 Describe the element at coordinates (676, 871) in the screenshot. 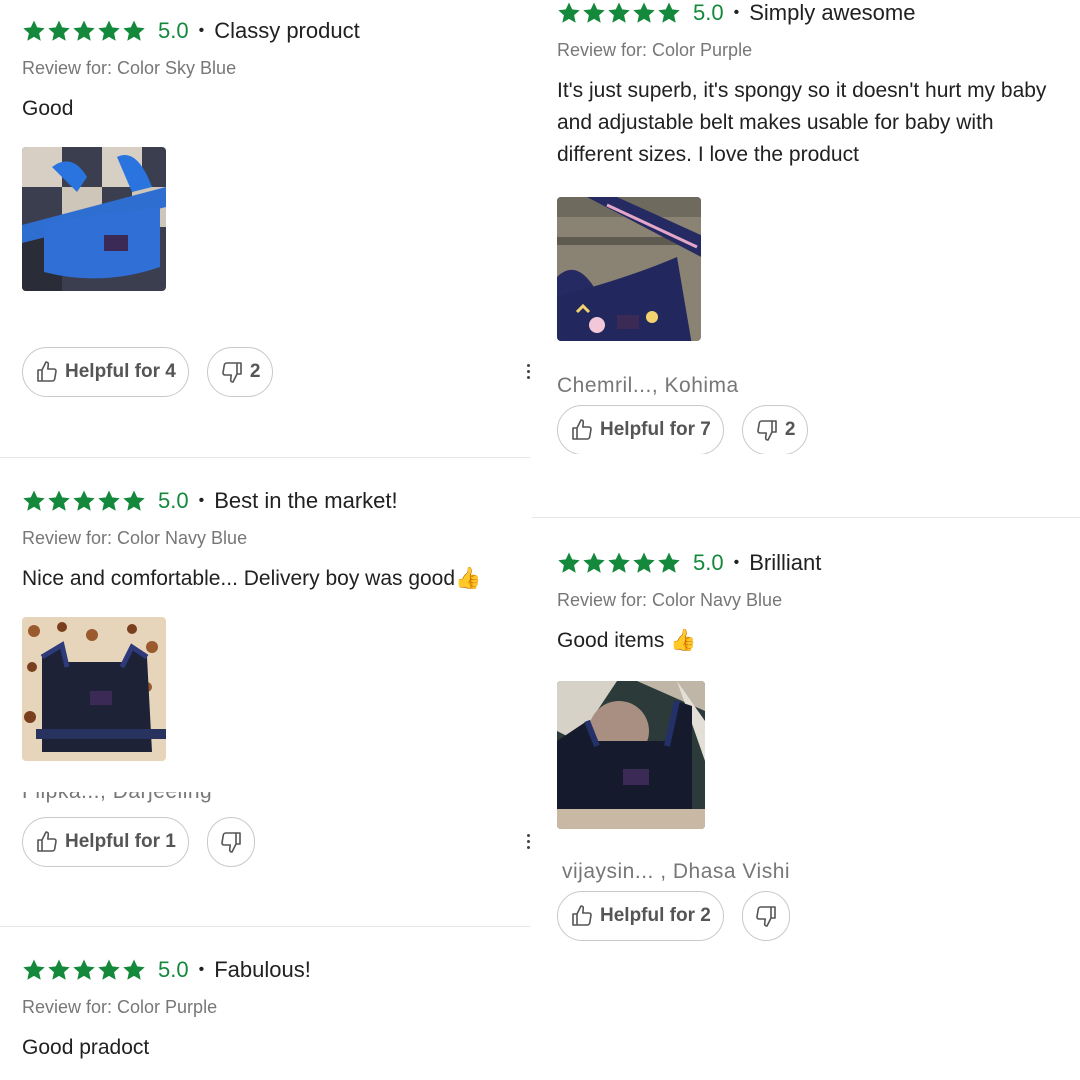

I see `review-author: vijaysin... , Dhasa Vishi` at that location.